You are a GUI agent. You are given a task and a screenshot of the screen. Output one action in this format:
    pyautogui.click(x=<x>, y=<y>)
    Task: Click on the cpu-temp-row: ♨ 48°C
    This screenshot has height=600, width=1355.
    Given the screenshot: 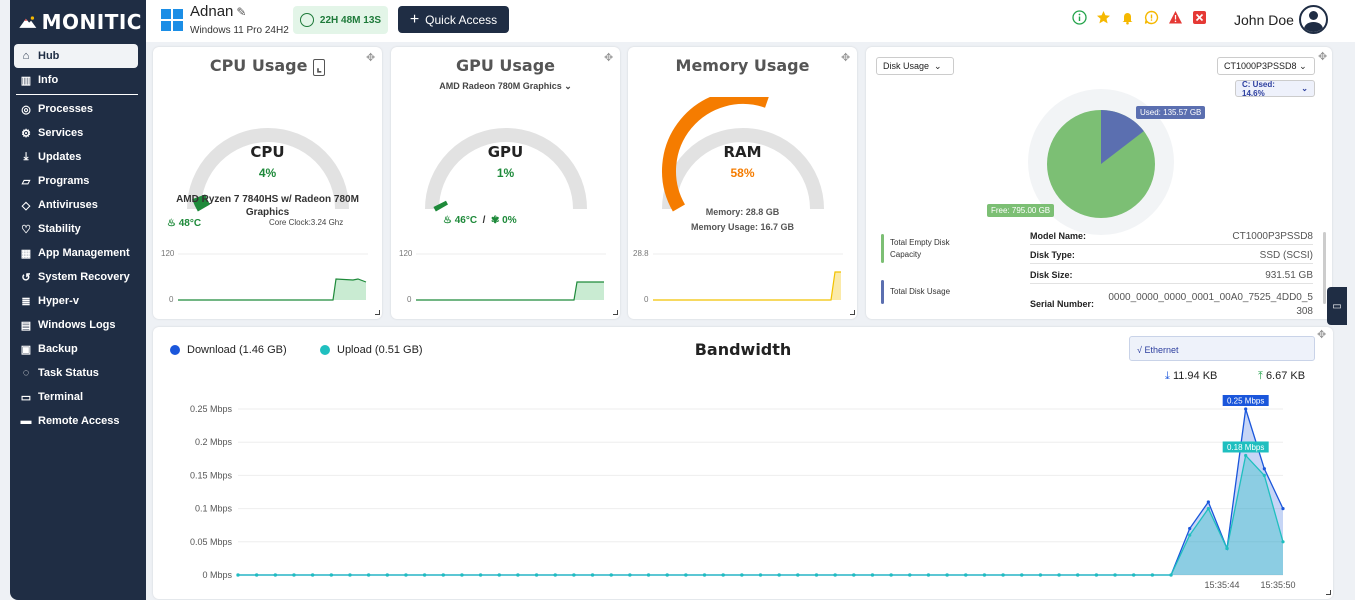 What is the action you would take?
    pyautogui.click(x=184, y=223)
    